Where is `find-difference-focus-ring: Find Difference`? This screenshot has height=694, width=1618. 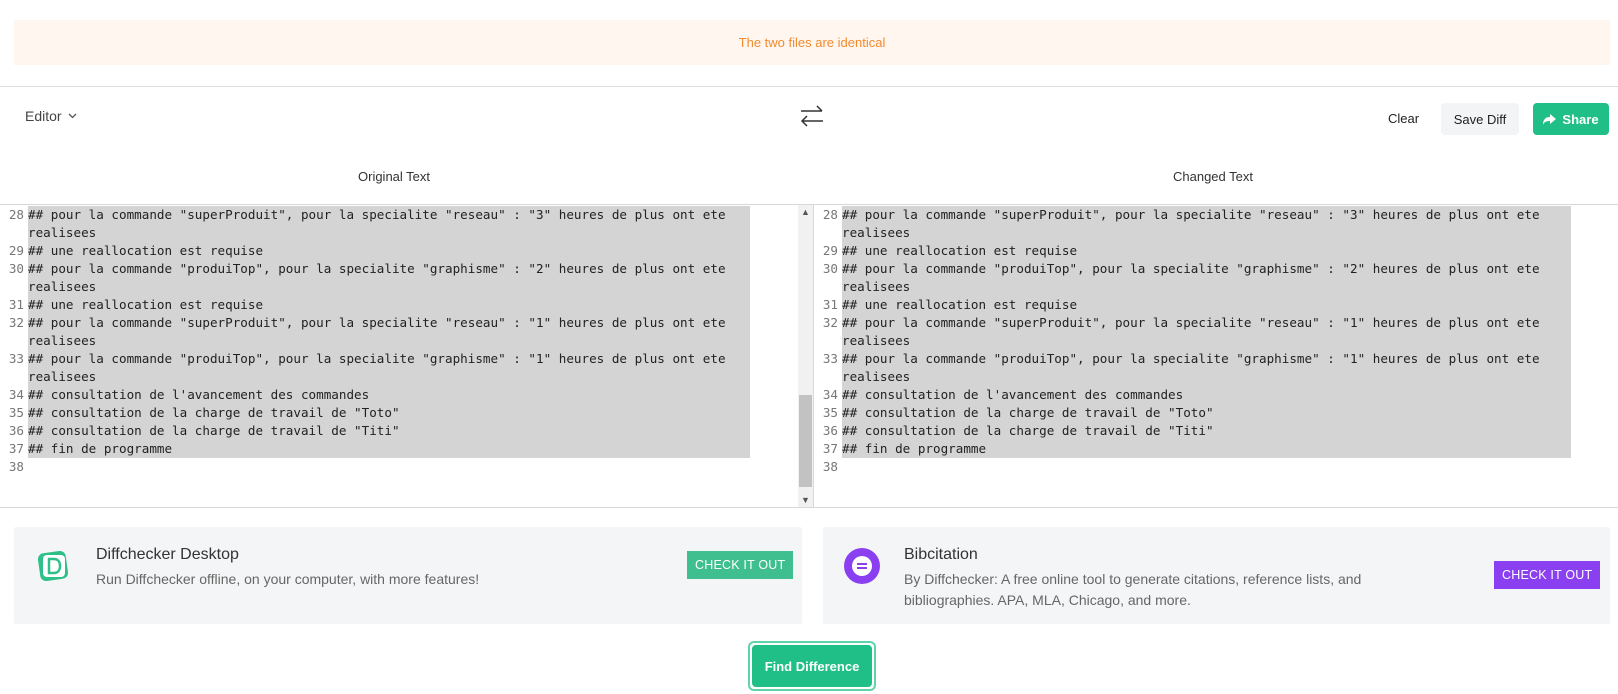
find-difference-focus-ring: Find Difference is located at coordinates (812, 666).